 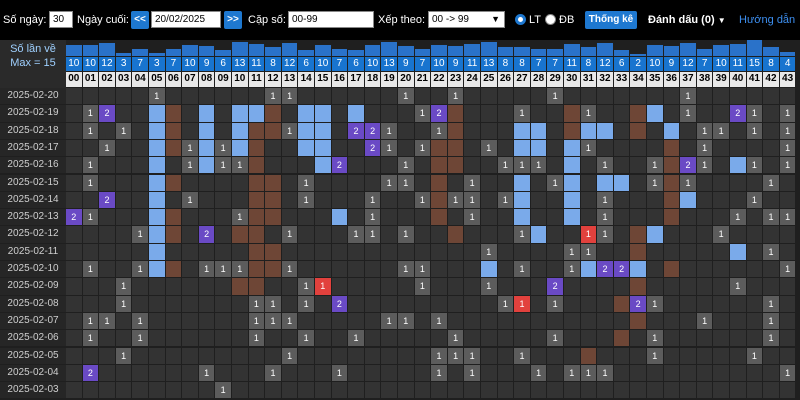 What do you see at coordinates (771, 79) in the screenshot?
I see `number-header-42: 42` at bounding box center [771, 79].